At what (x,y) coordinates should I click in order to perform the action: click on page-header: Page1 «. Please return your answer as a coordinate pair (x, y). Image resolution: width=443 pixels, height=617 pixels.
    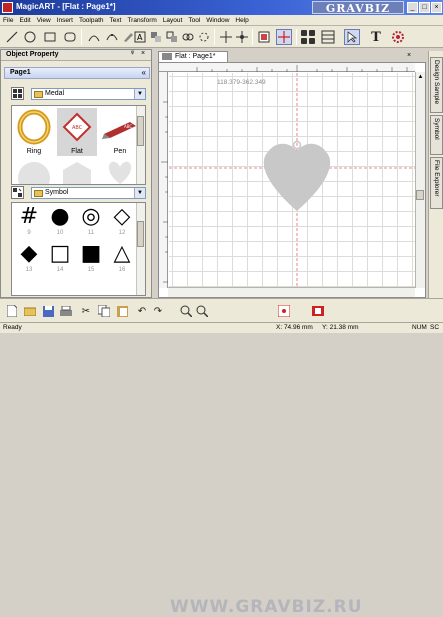
    Looking at the image, I should click on (77, 73).